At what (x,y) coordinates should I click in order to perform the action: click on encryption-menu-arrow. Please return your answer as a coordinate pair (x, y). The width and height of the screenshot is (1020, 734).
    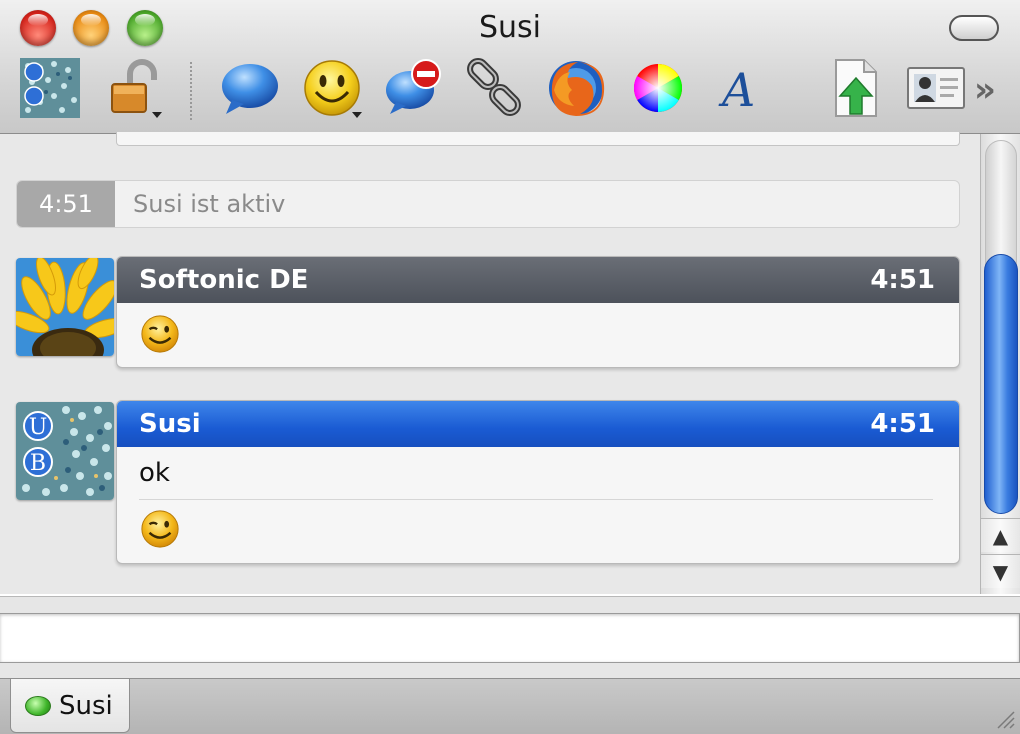
    Looking at the image, I should click on (157, 115).